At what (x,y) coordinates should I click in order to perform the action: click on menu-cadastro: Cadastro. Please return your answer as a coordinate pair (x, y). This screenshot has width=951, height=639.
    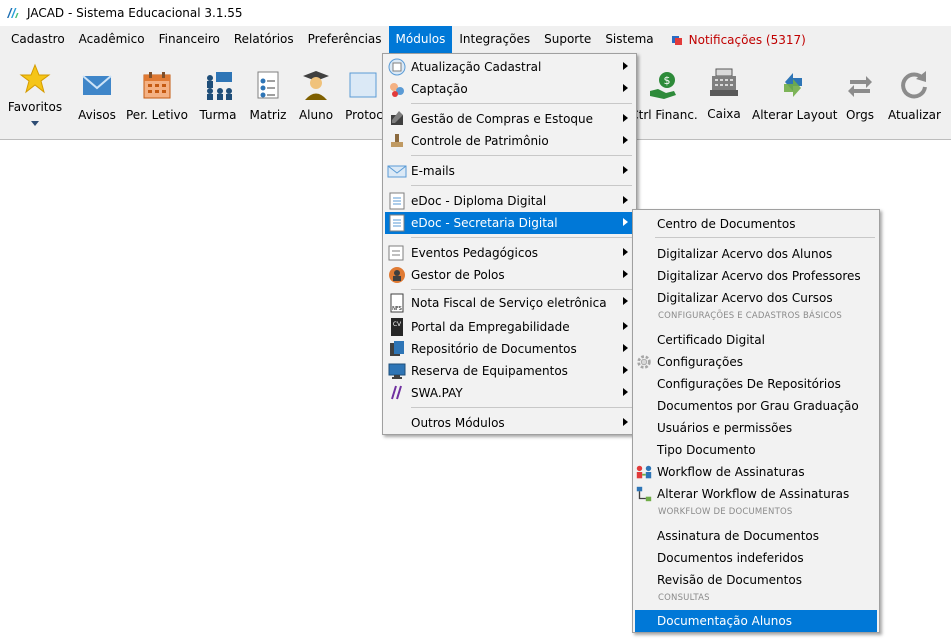
    Looking at the image, I should click on (38, 39).